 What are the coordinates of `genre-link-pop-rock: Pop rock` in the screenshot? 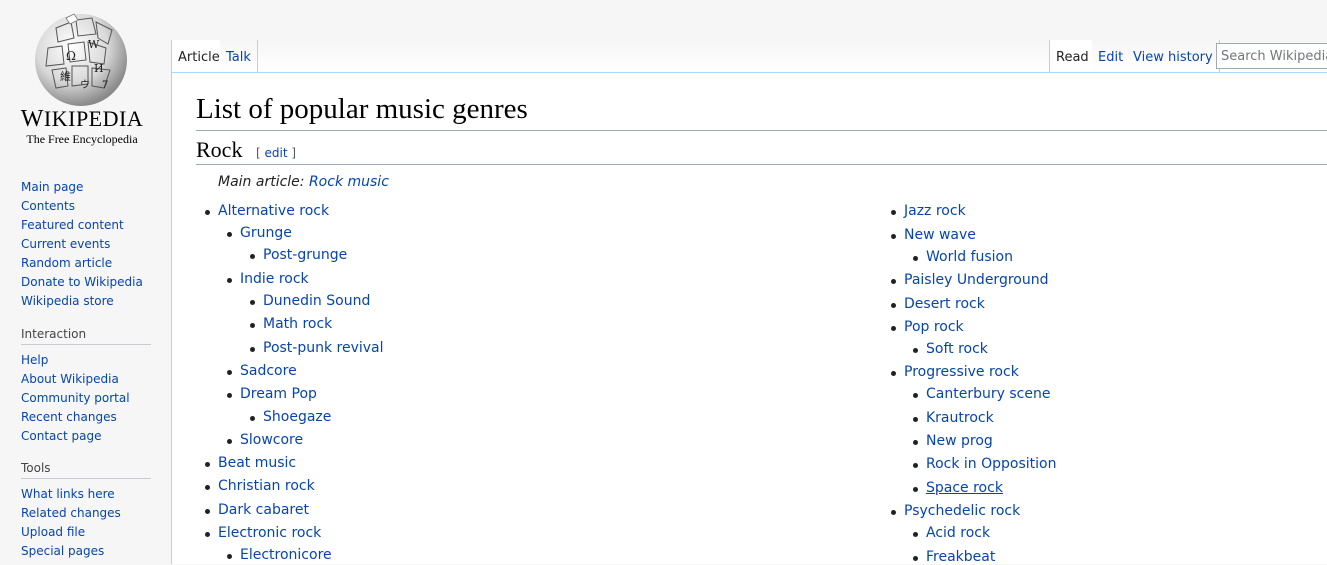 It's located at (934, 327).